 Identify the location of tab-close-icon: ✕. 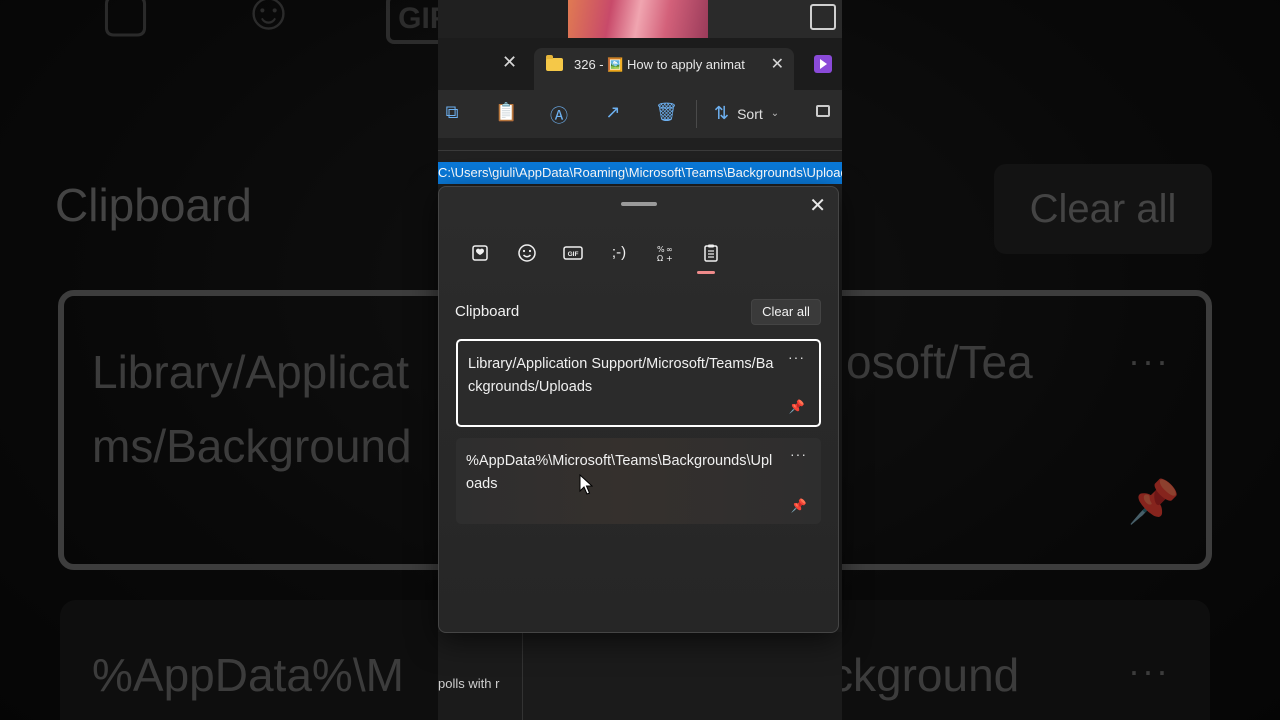
(777, 64).